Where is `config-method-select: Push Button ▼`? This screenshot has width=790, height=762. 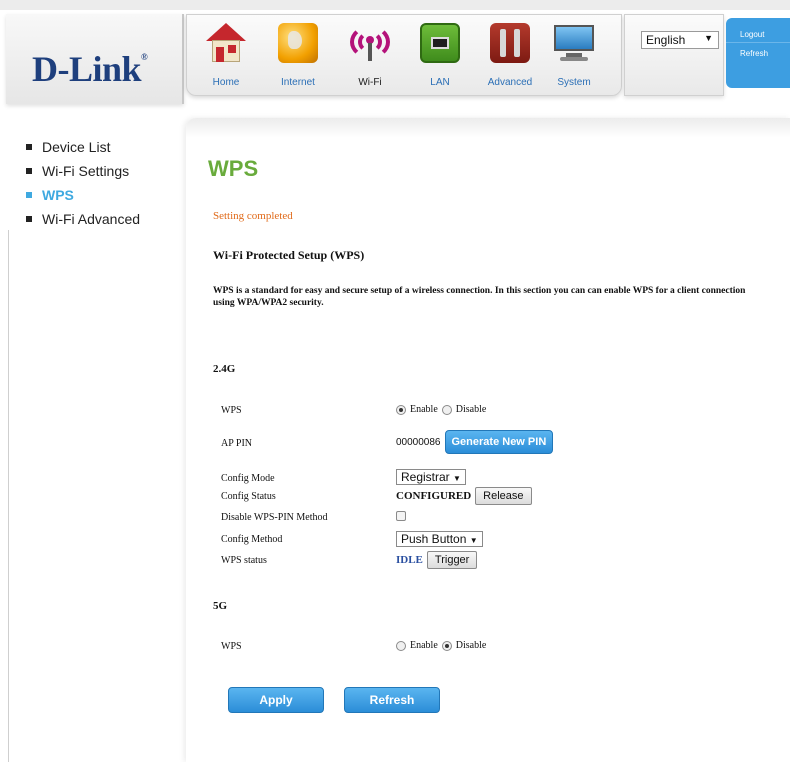
config-method-select: Push Button ▼ is located at coordinates (439, 539).